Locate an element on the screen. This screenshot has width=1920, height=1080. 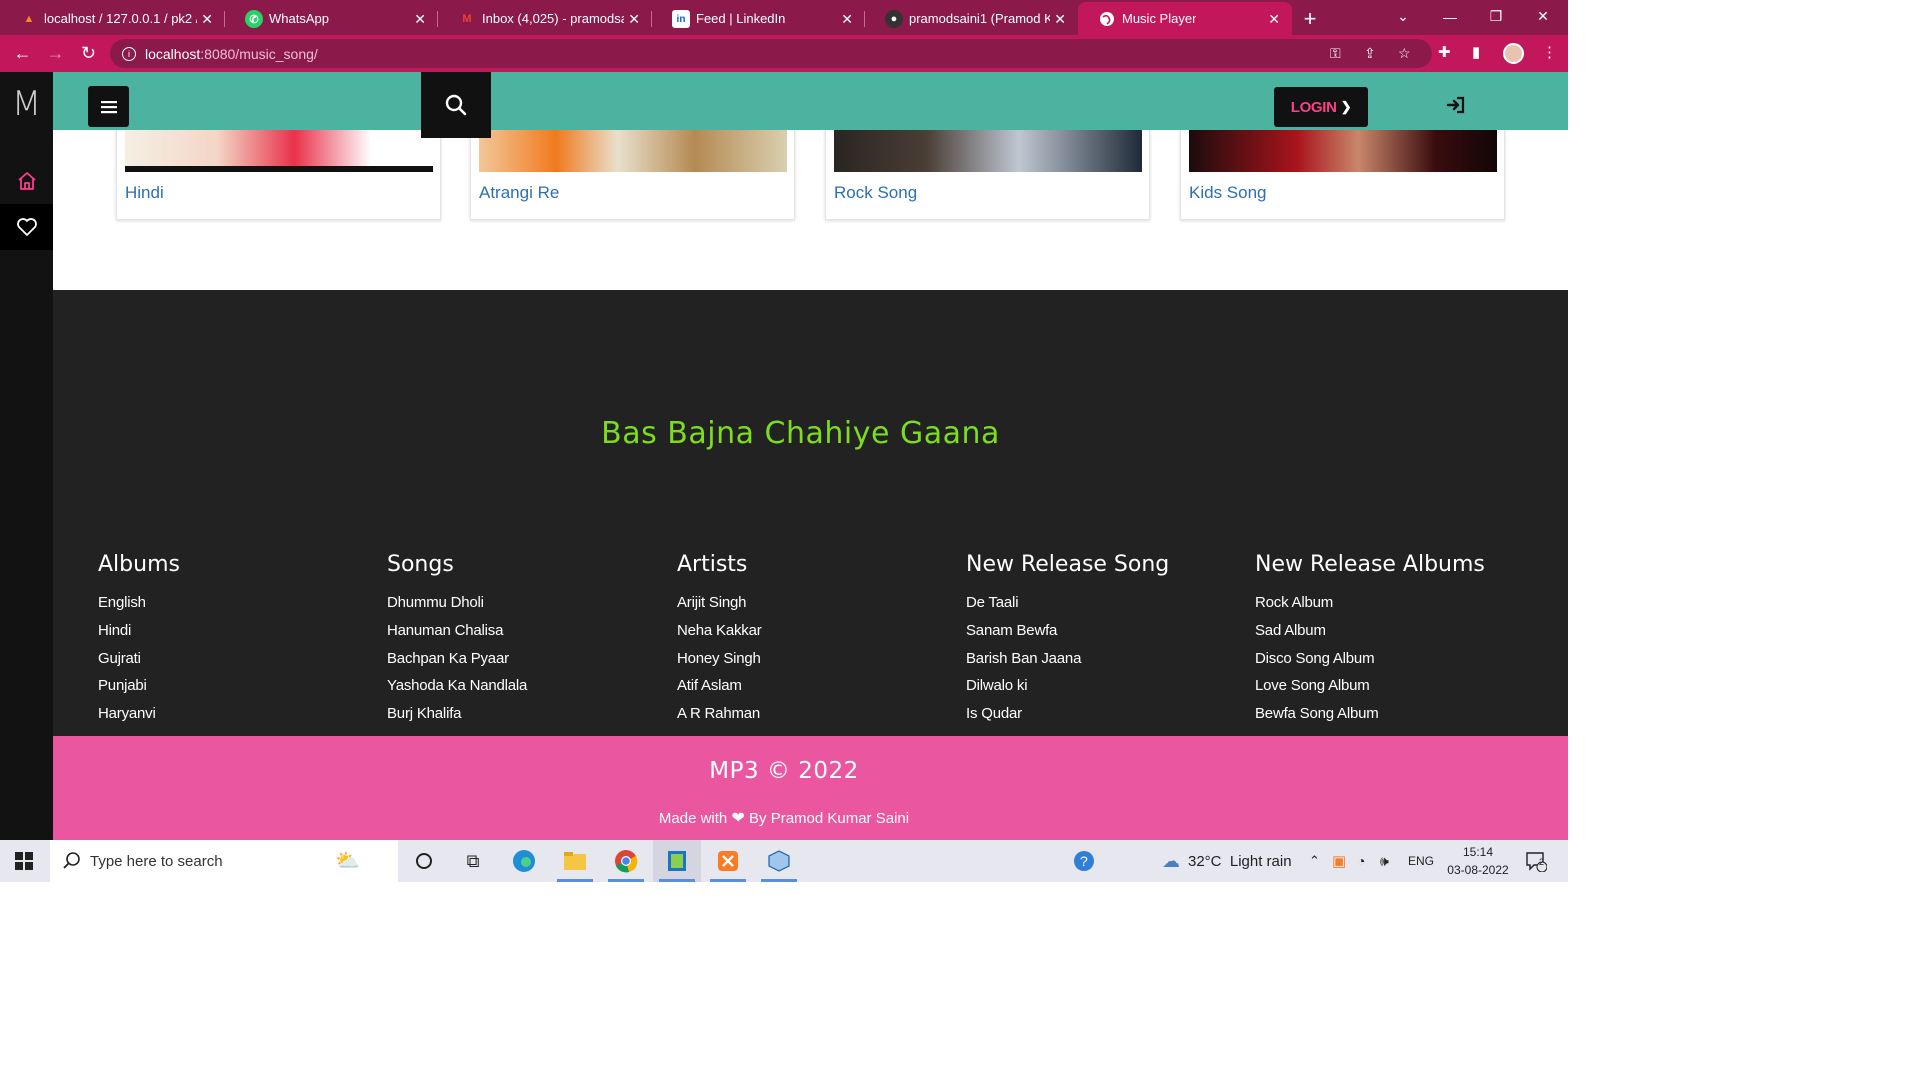
share-icon: ⇪ is located at coordinates (1370, 53).